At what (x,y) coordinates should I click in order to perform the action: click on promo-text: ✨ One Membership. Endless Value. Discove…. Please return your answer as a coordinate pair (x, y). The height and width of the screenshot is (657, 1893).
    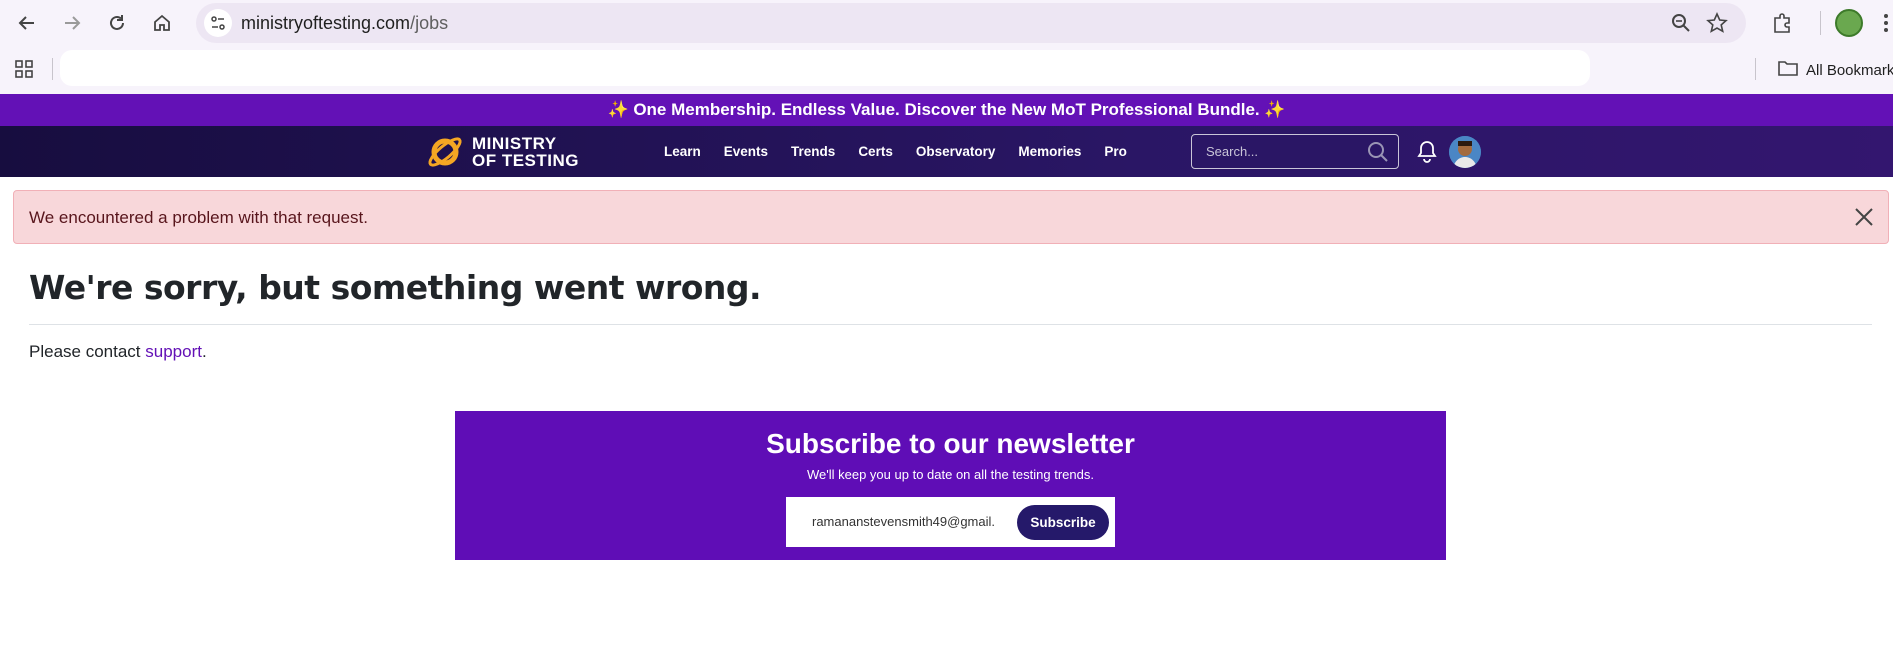
    Looking at the image, I should click on (946, 110).